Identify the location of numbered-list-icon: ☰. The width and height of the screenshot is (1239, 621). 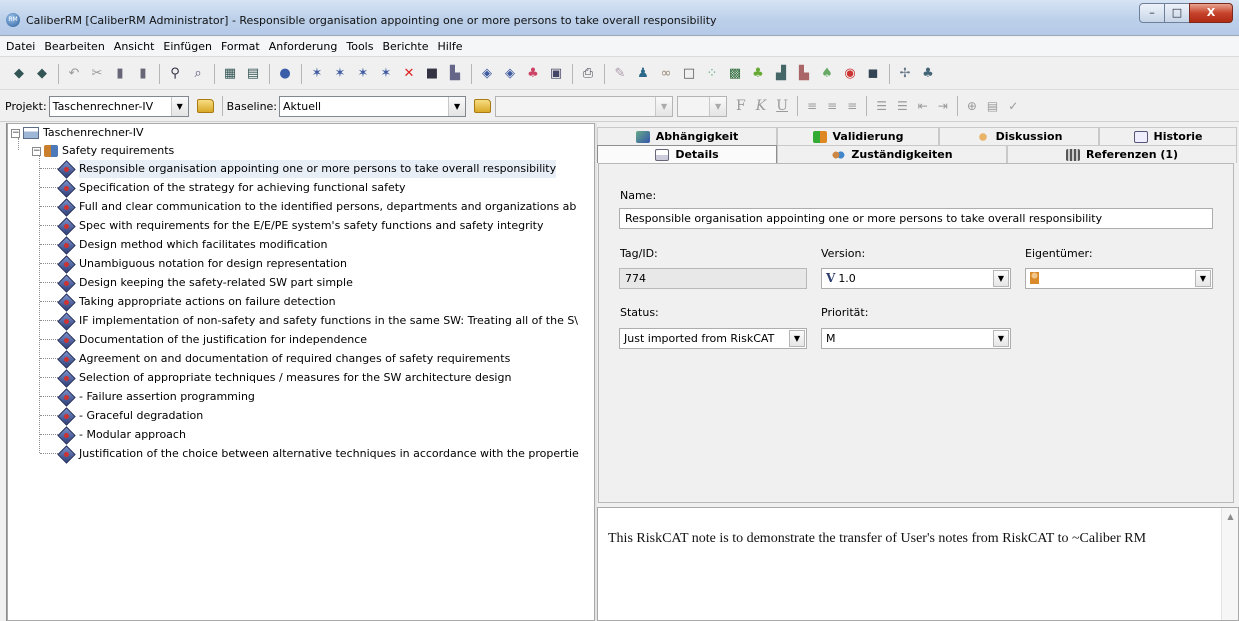
(902, 106).